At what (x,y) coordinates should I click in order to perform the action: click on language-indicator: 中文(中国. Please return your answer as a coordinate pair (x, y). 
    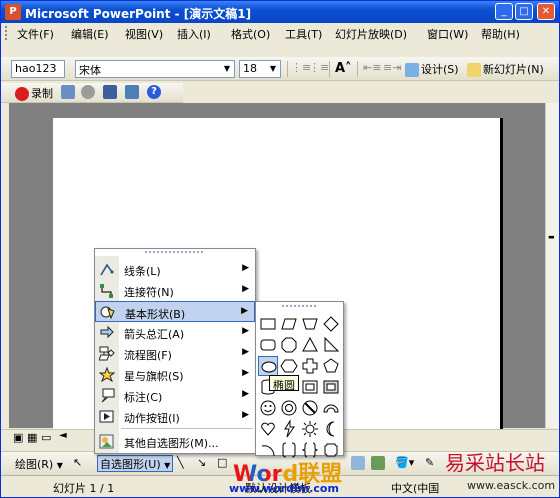
    Looking at the image, I should click on (415, 488).